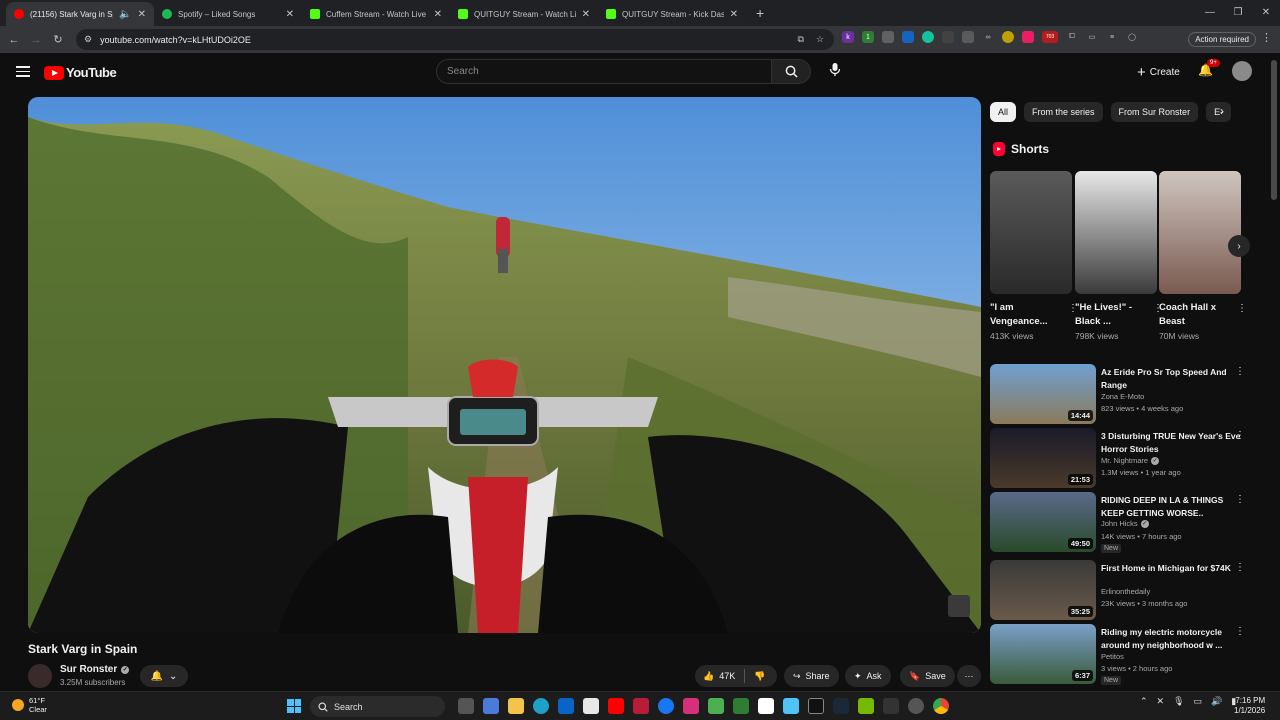  I want to click on chip-e: E-, so click(1219, 112).